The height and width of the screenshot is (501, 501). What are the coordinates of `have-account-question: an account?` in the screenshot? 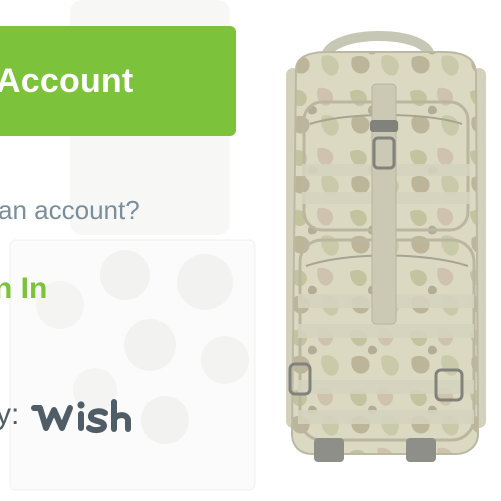 It's located at (70, 210).